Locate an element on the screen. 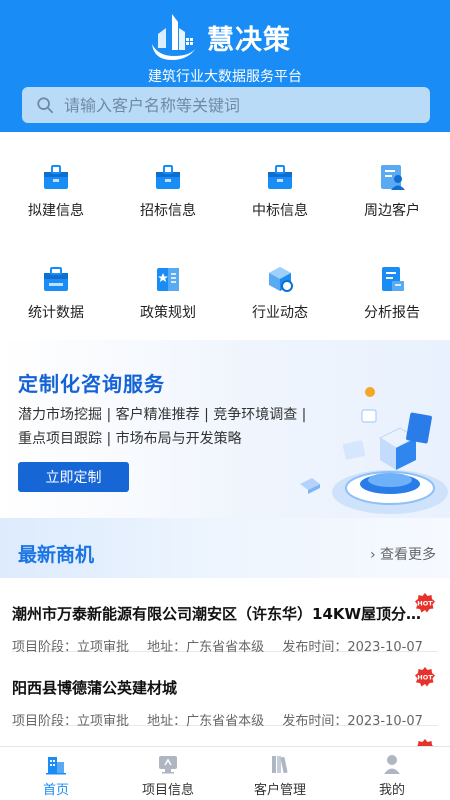 The height and width of the screenshot is (800, 450). menu-item-award: 中标信息 is located at coordinates (280, 191).